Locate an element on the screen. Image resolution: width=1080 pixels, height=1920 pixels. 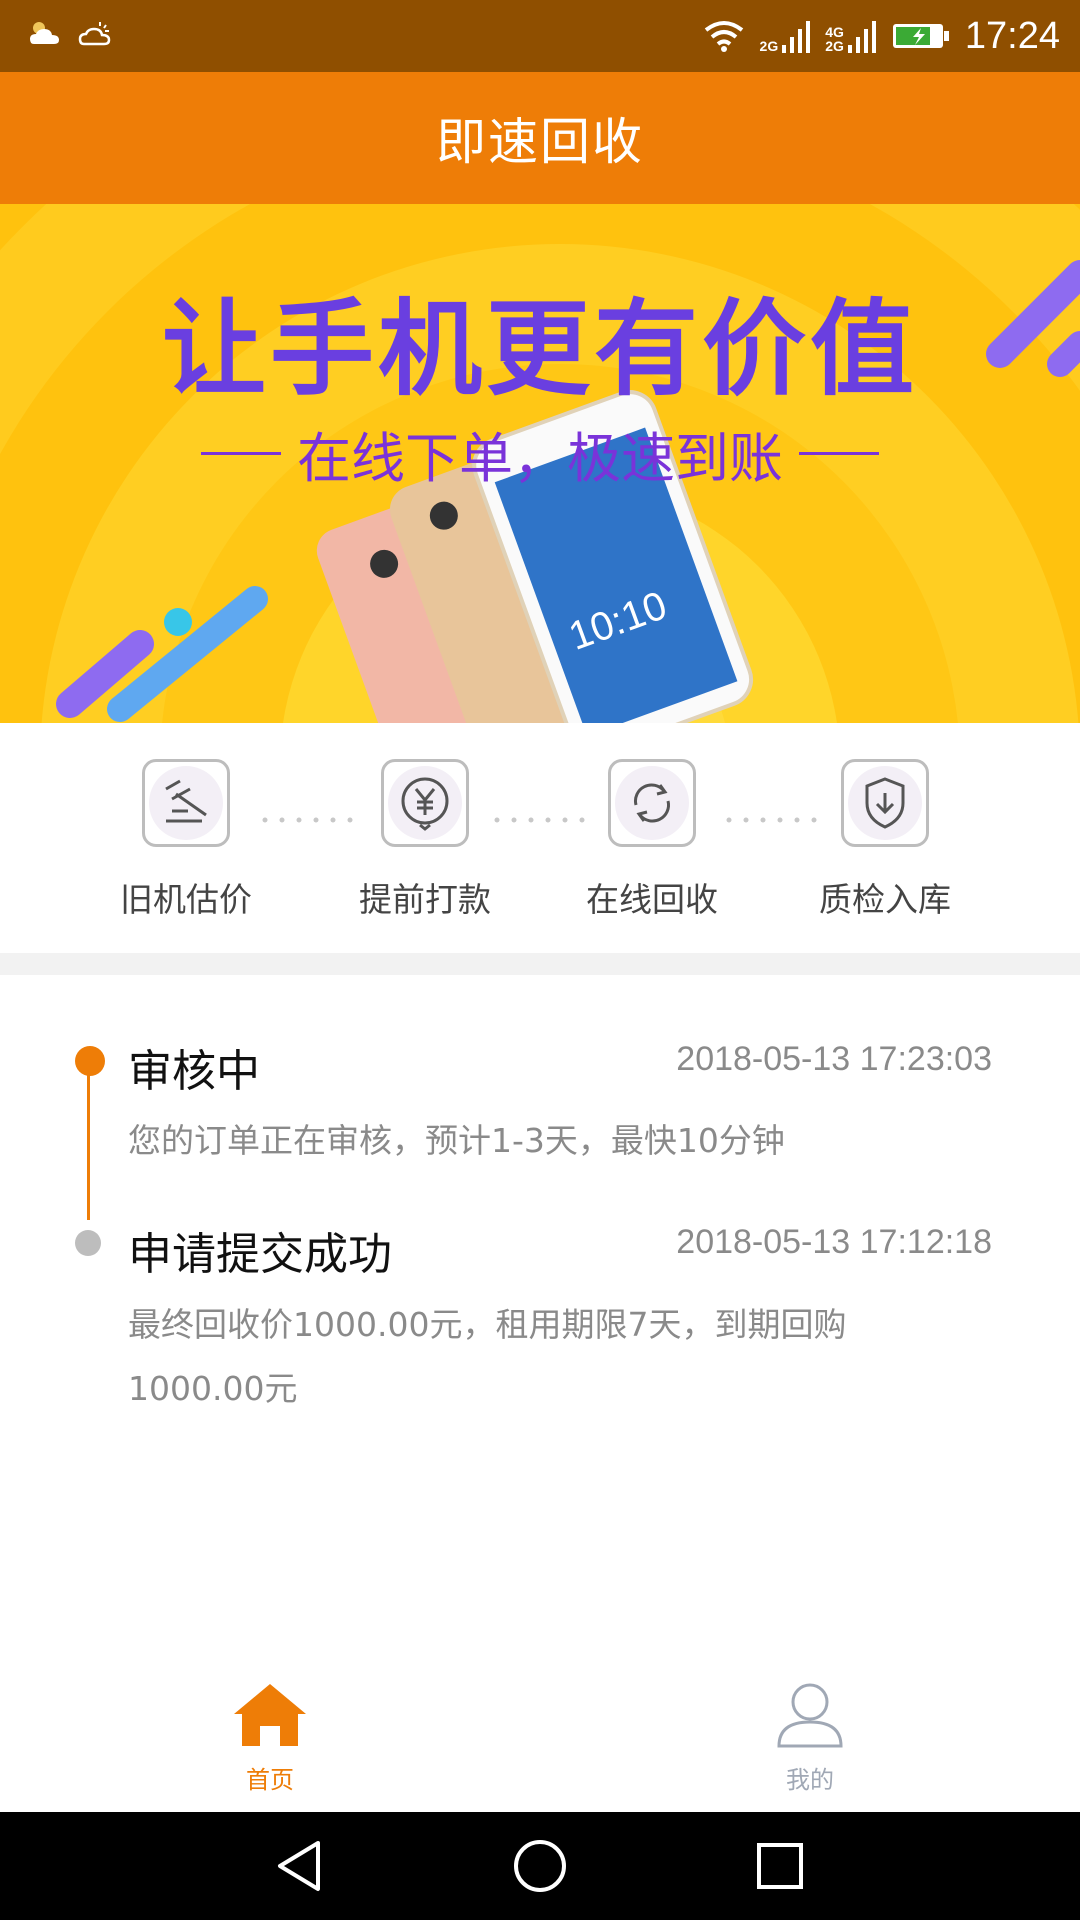
timeline-title-2: 申请提交成功 is located at coordinates (260, 1254).